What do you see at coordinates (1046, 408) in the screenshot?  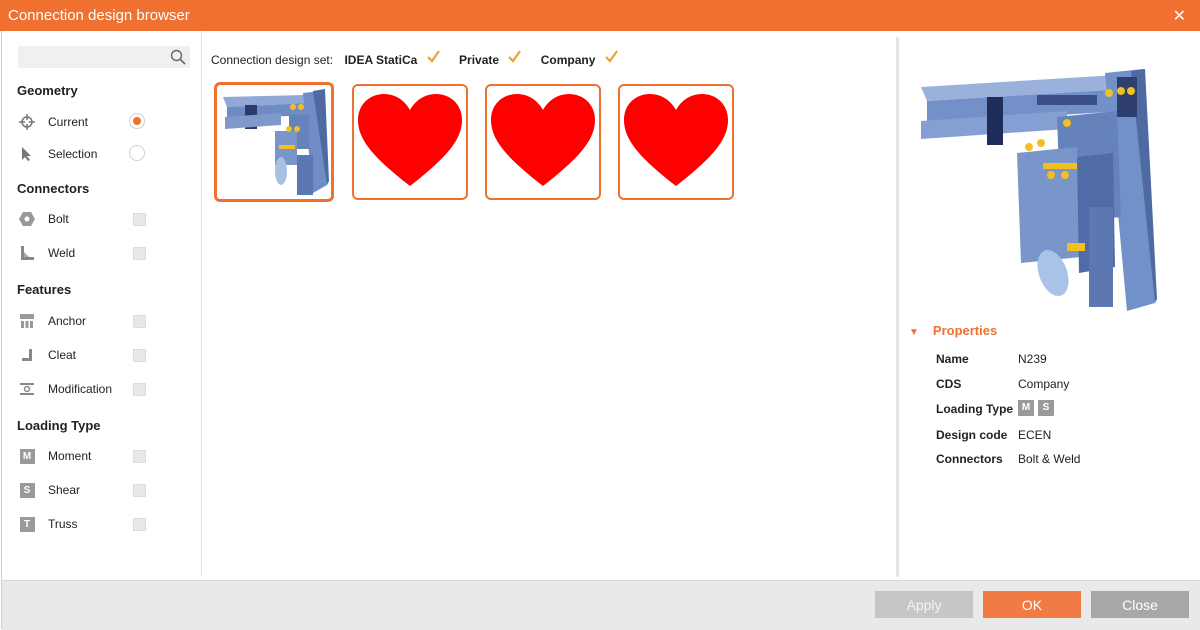 I see `shear-tag: S` at bounding box center [1046, 408].